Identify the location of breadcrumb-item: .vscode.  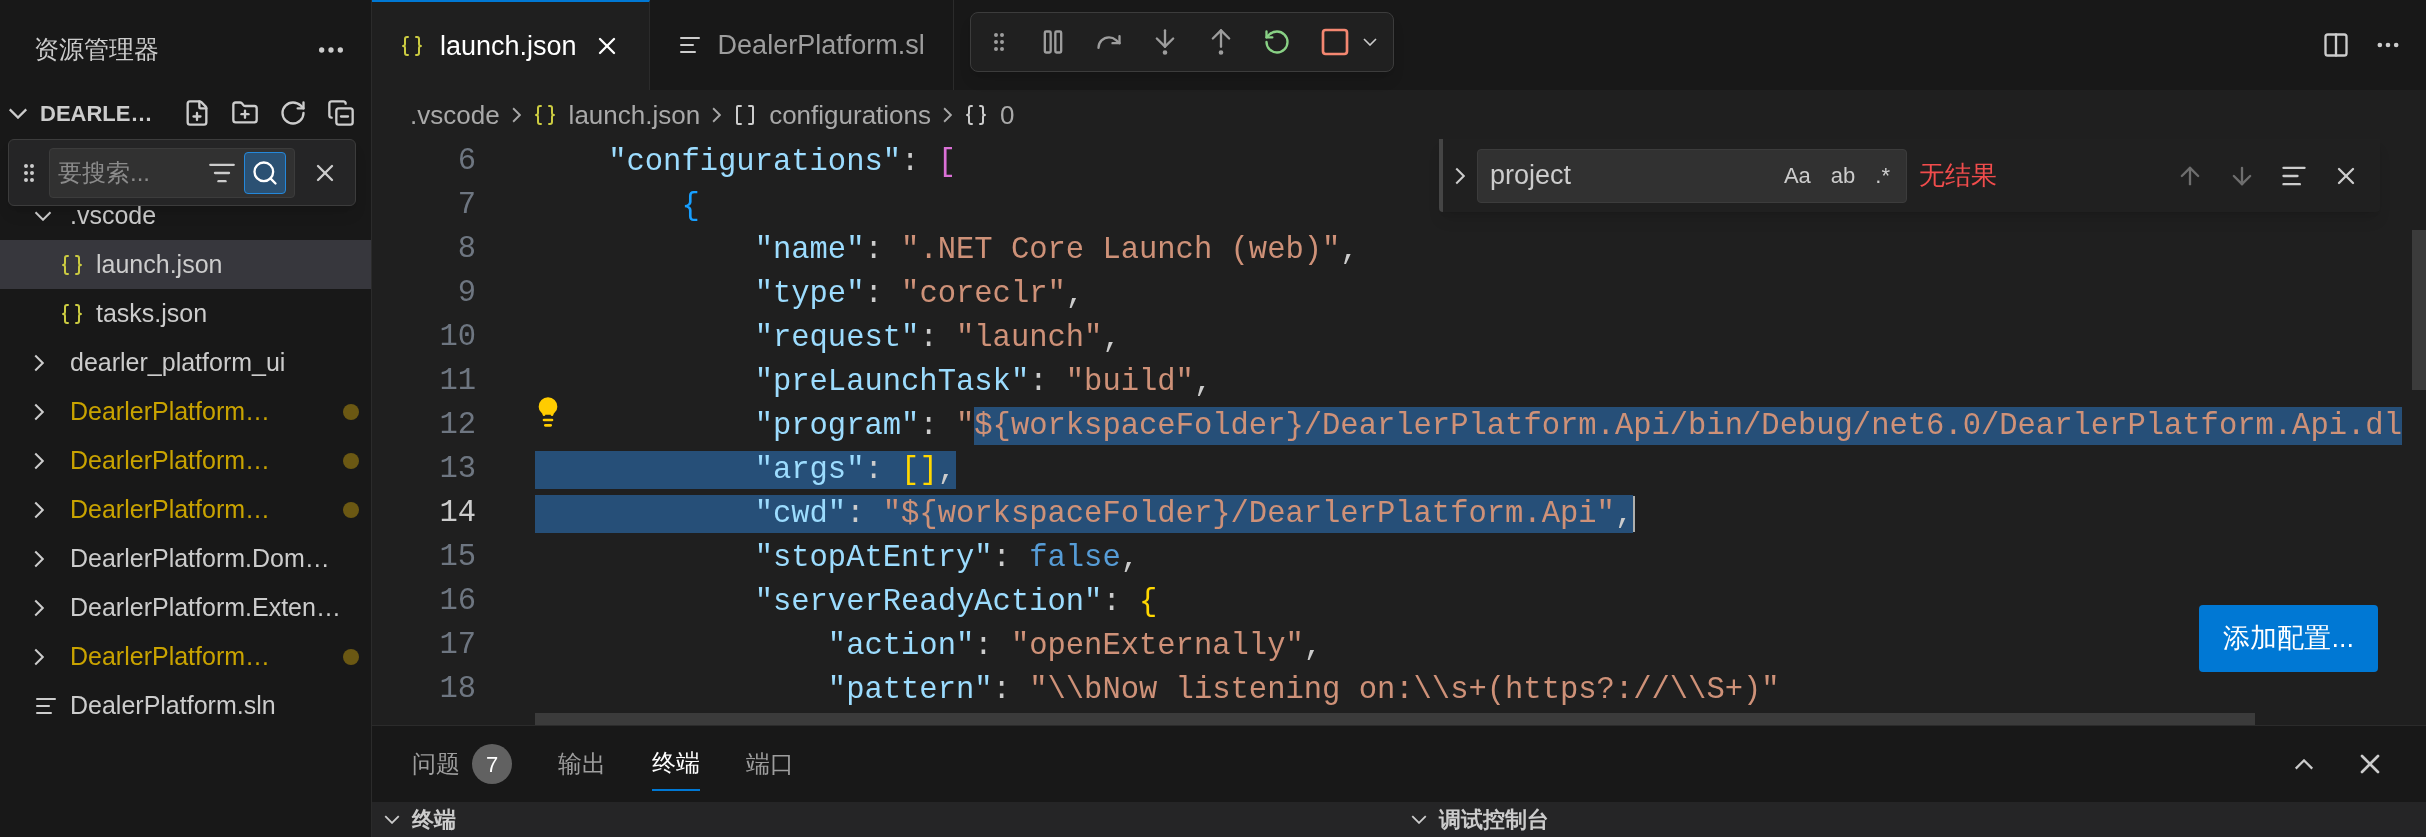
(455, 115).